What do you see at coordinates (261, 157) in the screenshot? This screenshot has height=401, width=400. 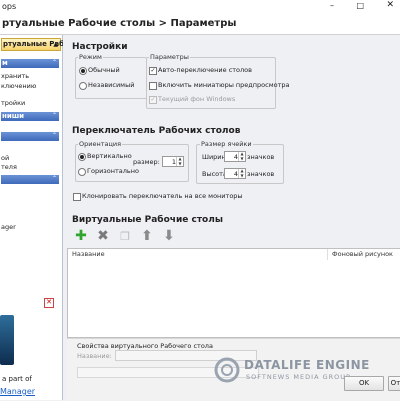 I see `width-unit: значков` at bounding box center [261, 157].